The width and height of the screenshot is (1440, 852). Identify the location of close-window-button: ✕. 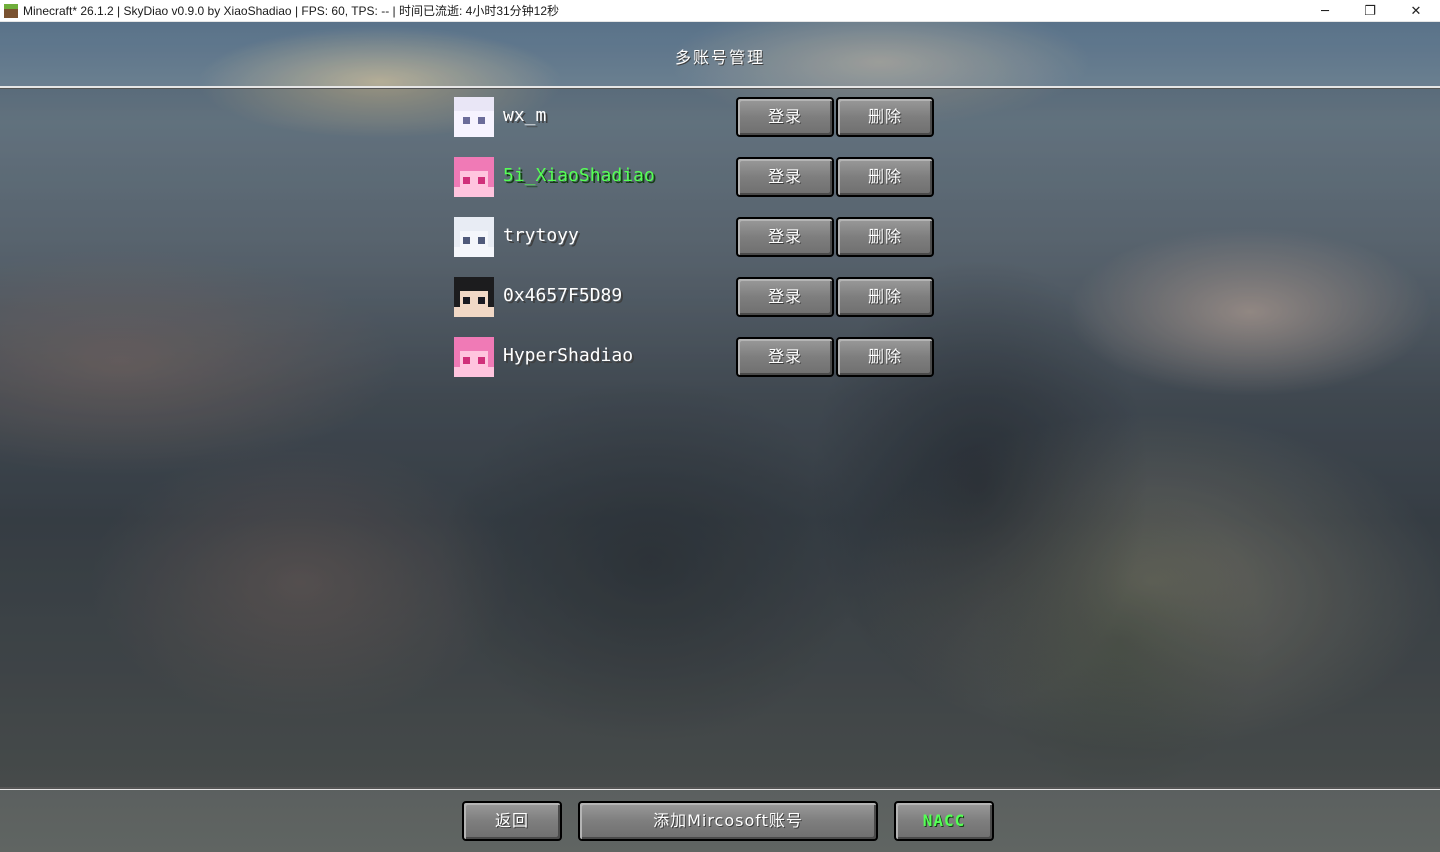
(1416, 11).